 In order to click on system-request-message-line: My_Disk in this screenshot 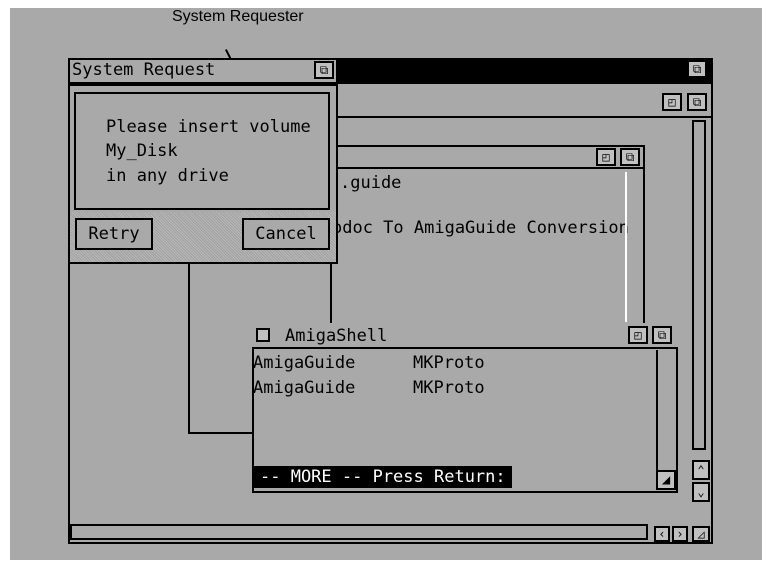, I will do `click(142, 151)`.